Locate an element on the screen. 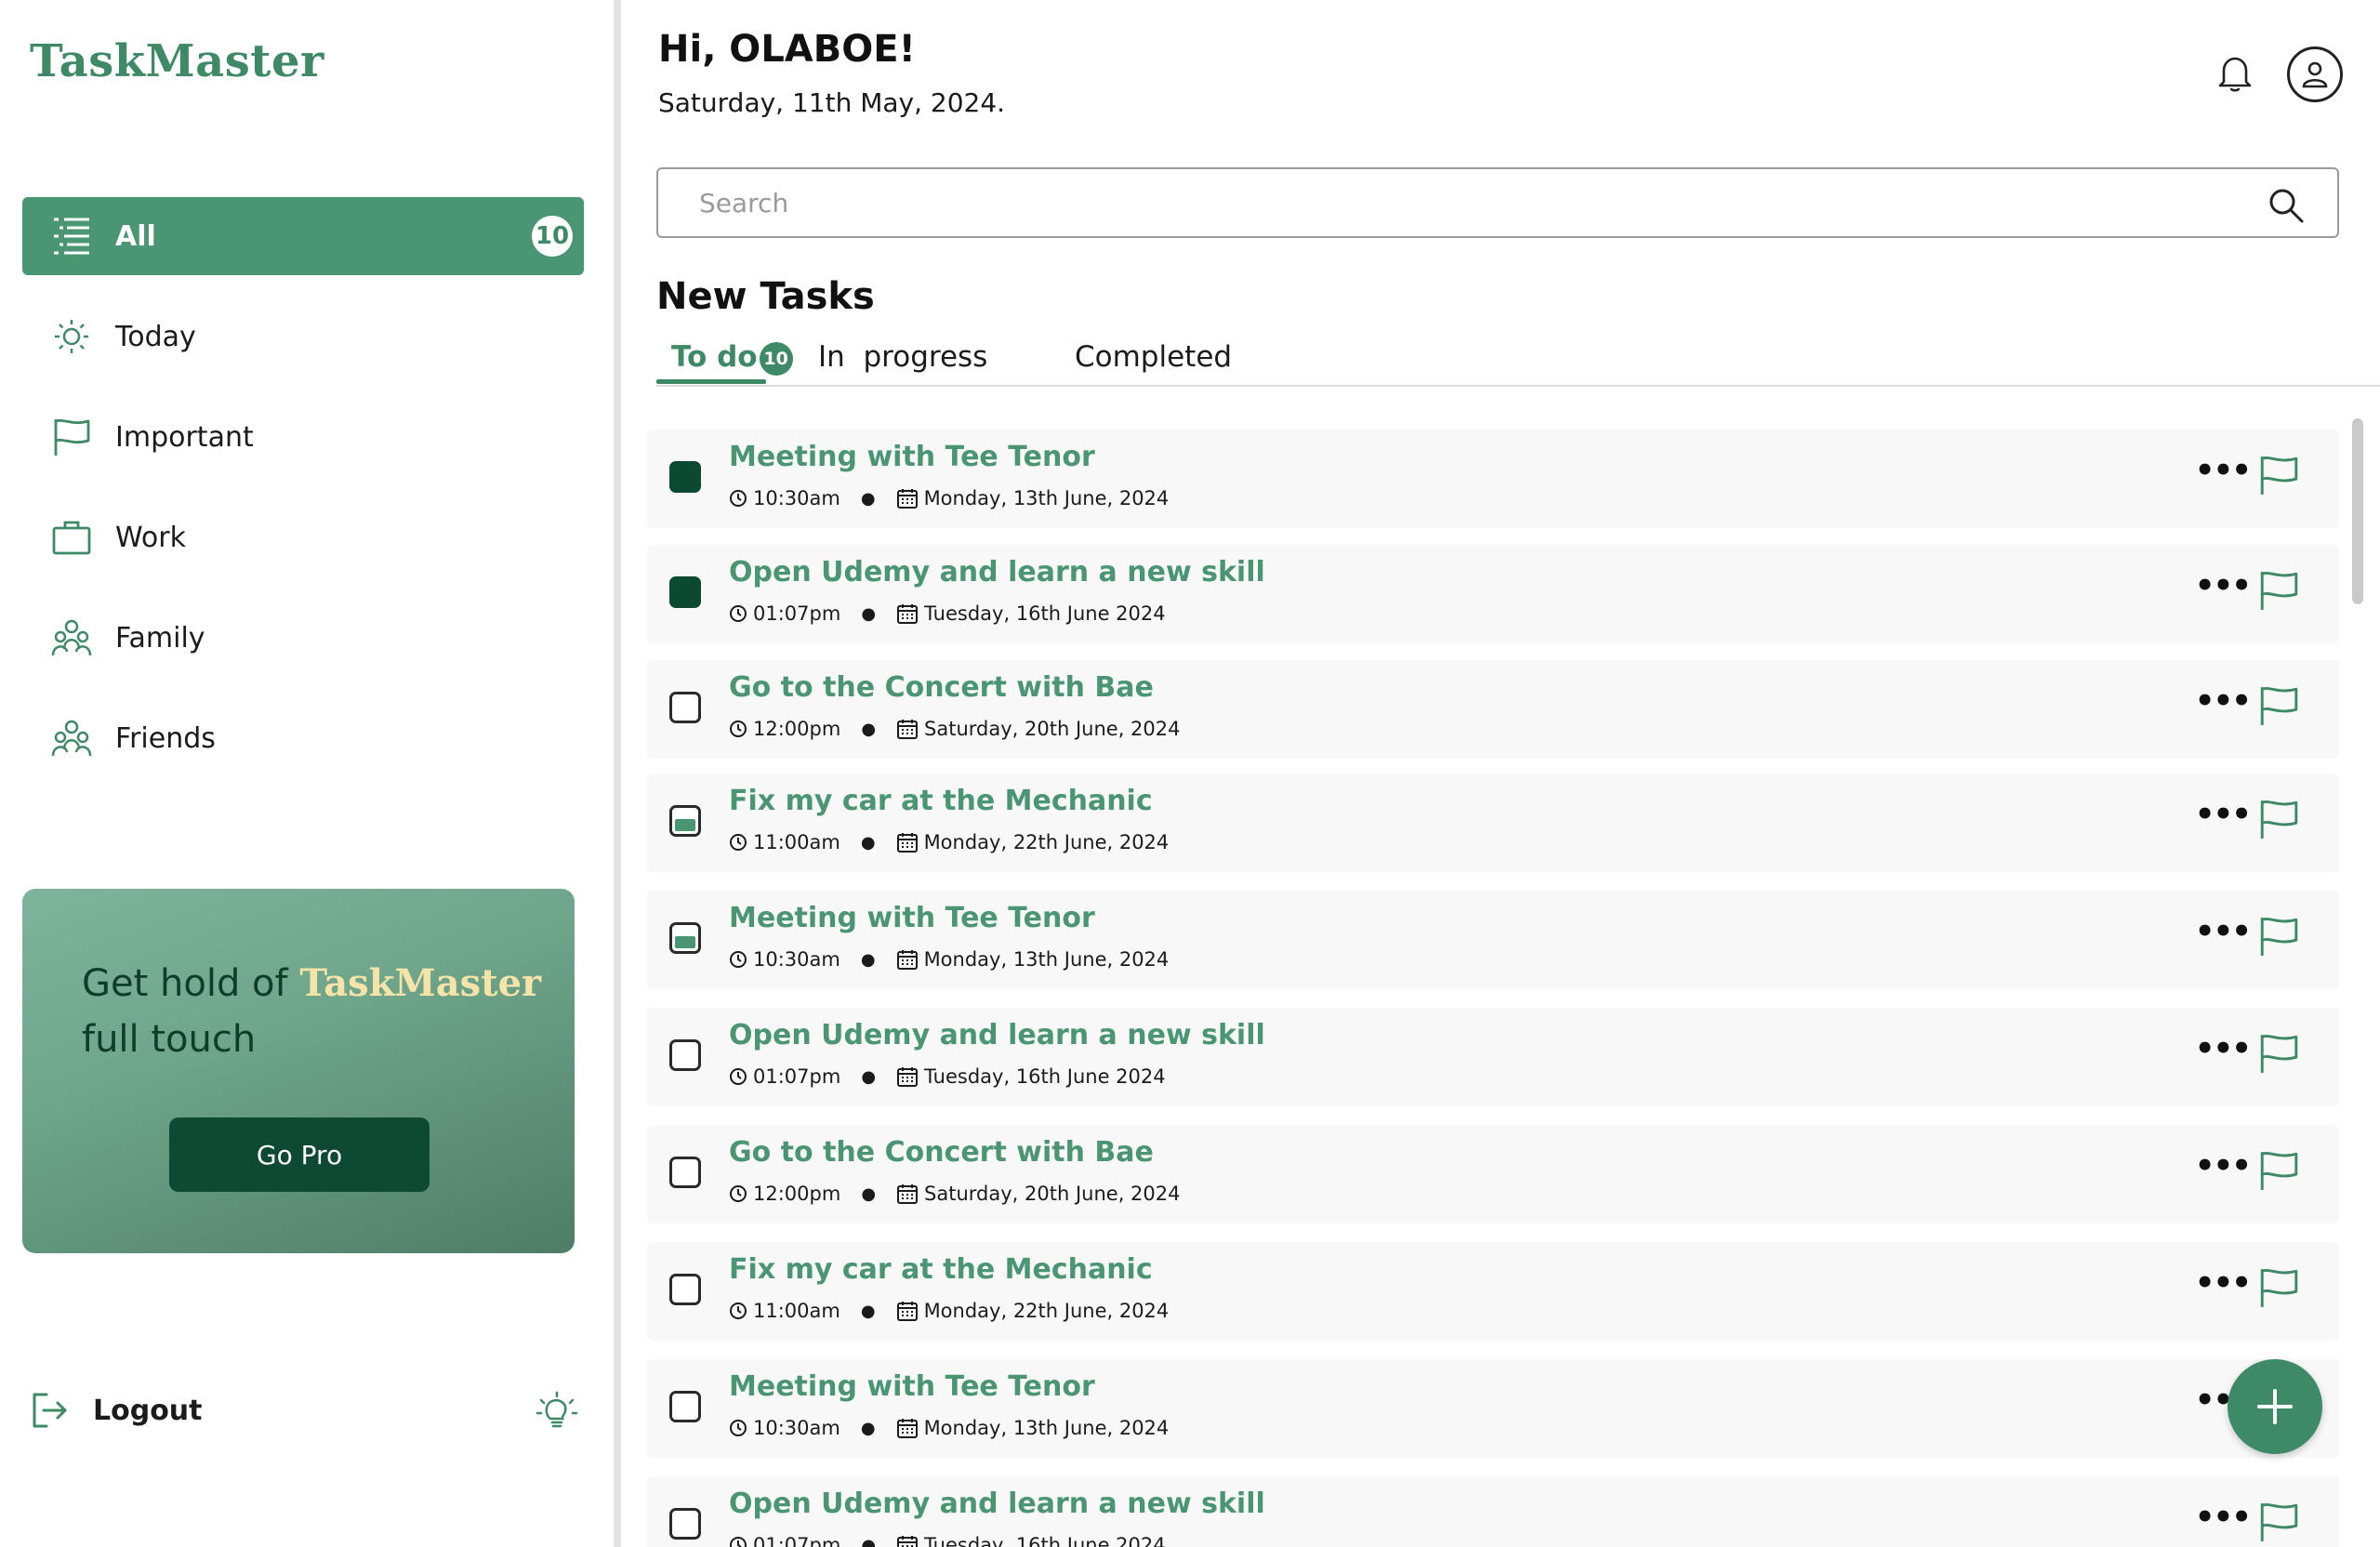  sidebar-item-family: Family is located at coordinates (303, 638).